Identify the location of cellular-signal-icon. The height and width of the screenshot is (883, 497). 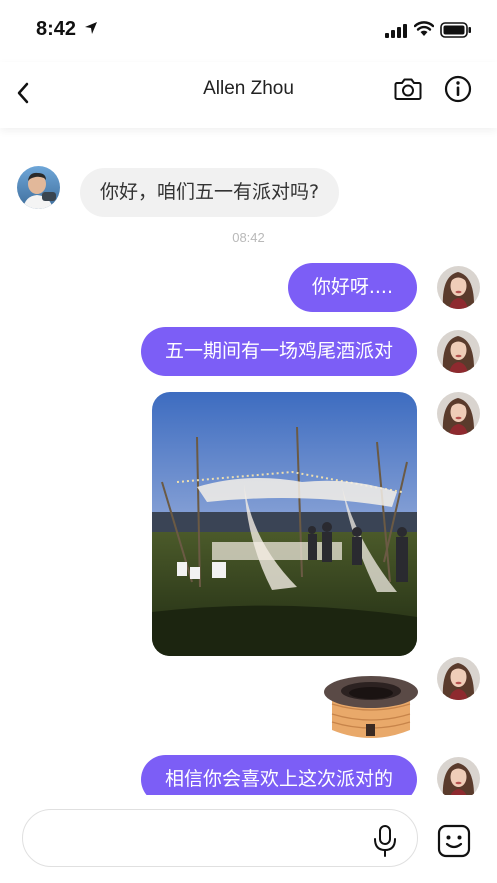
(396, 31).